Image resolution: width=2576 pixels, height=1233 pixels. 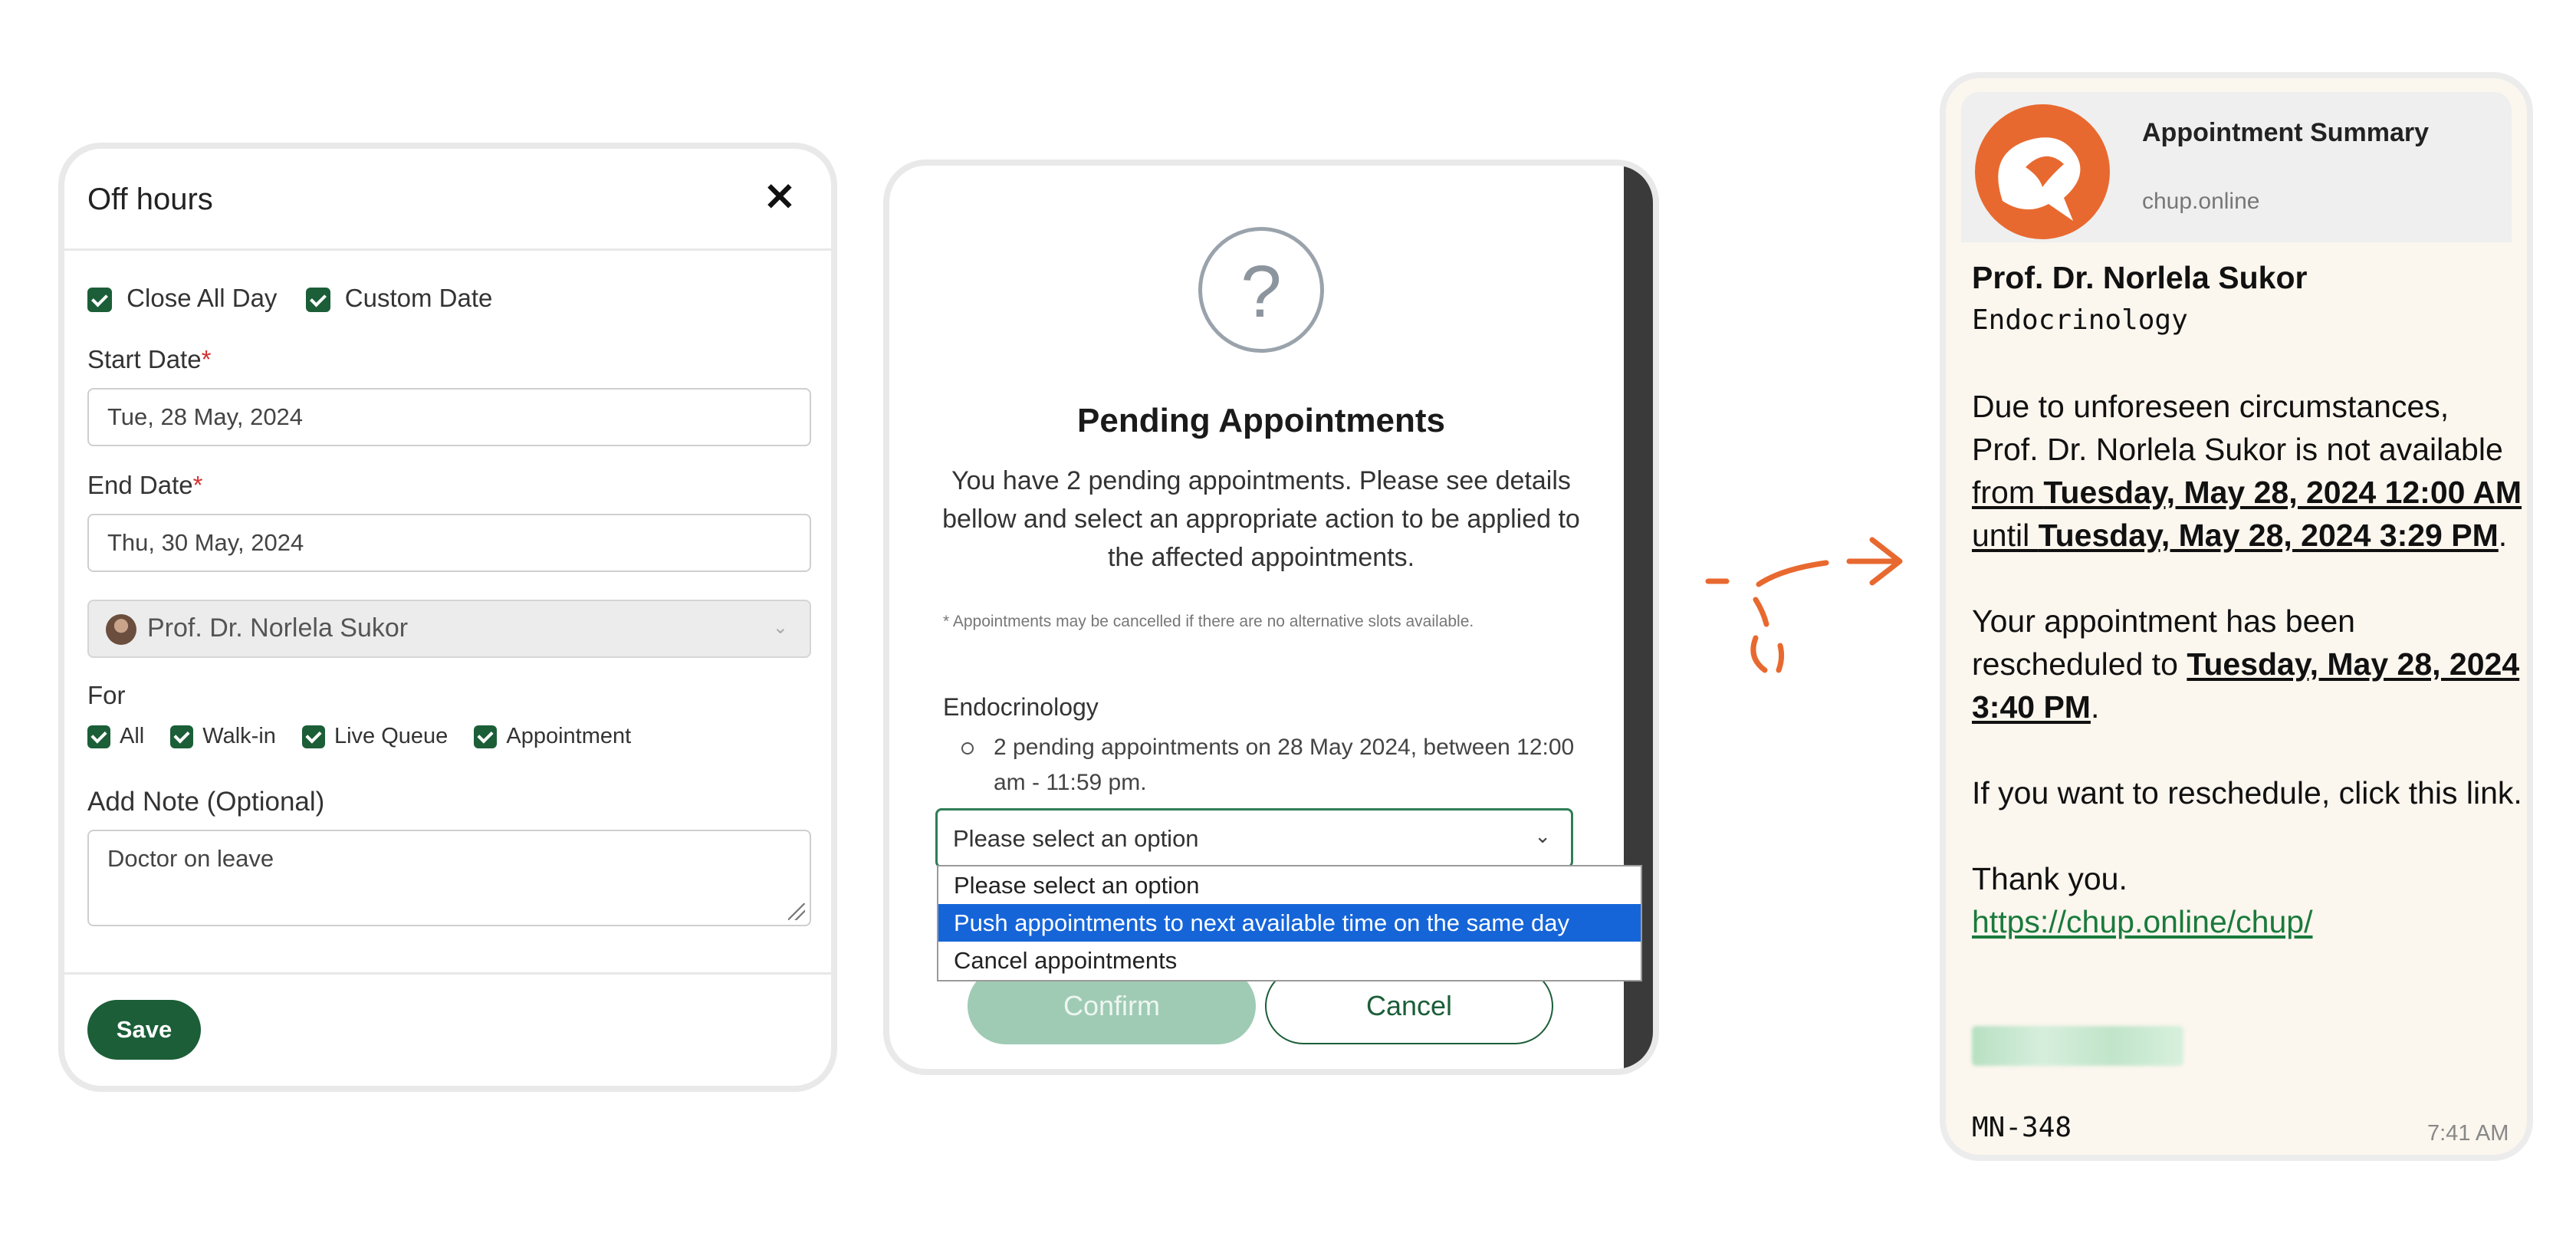 I want to click on message-paragraph: Thank you., so click(x=2050, y=878).